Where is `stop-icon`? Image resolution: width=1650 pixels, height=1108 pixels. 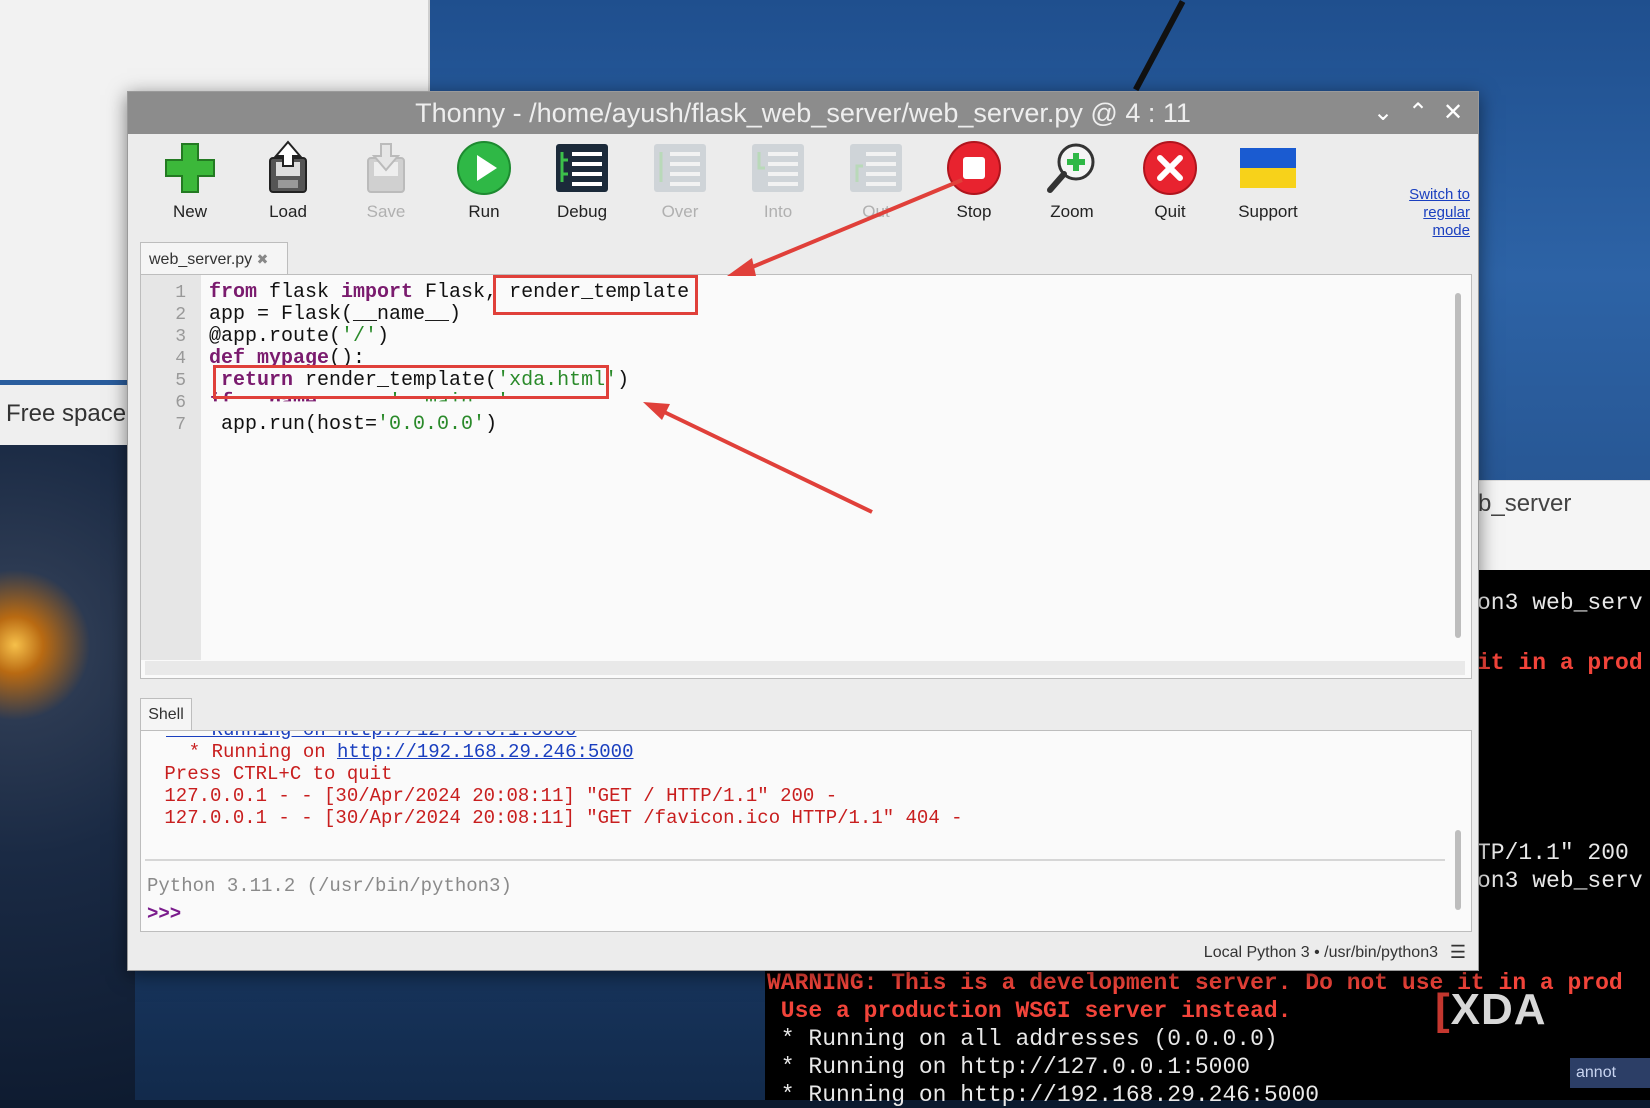
stop-icon is located at coordinates (974, 168).